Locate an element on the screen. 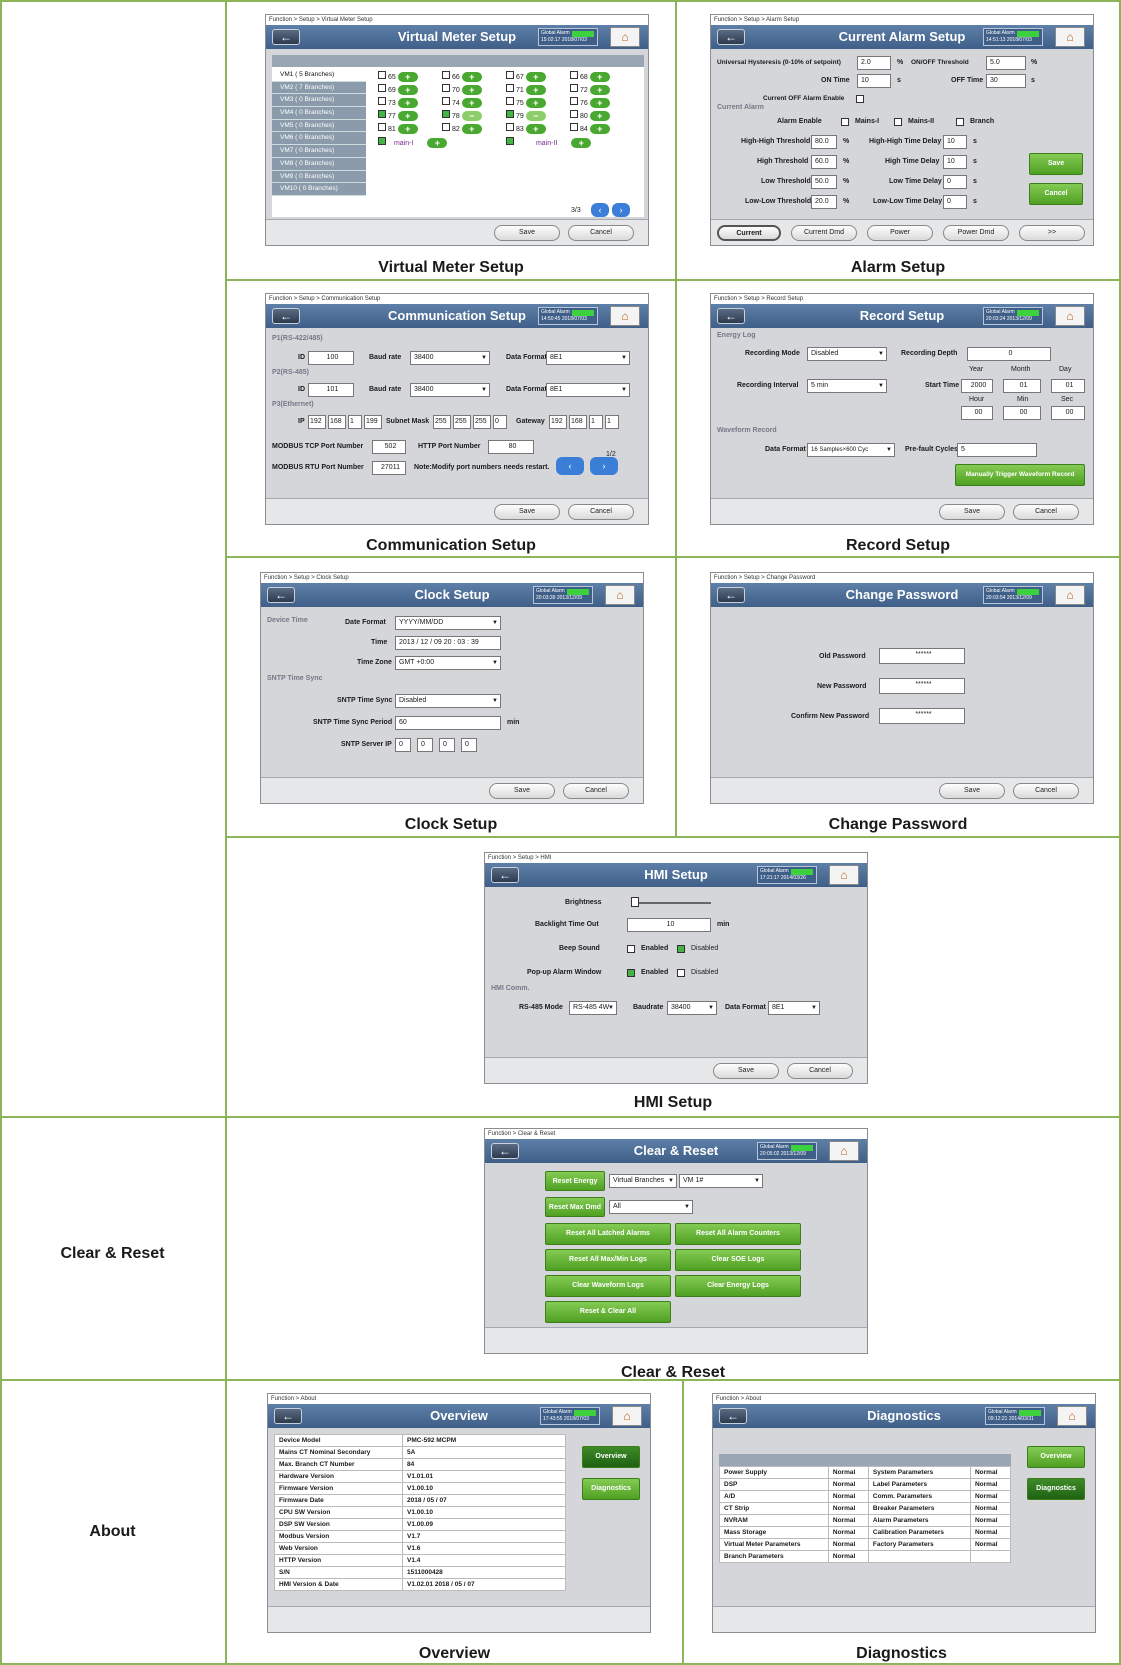  ip-octet: 192 is located at coordinates (317, 422).